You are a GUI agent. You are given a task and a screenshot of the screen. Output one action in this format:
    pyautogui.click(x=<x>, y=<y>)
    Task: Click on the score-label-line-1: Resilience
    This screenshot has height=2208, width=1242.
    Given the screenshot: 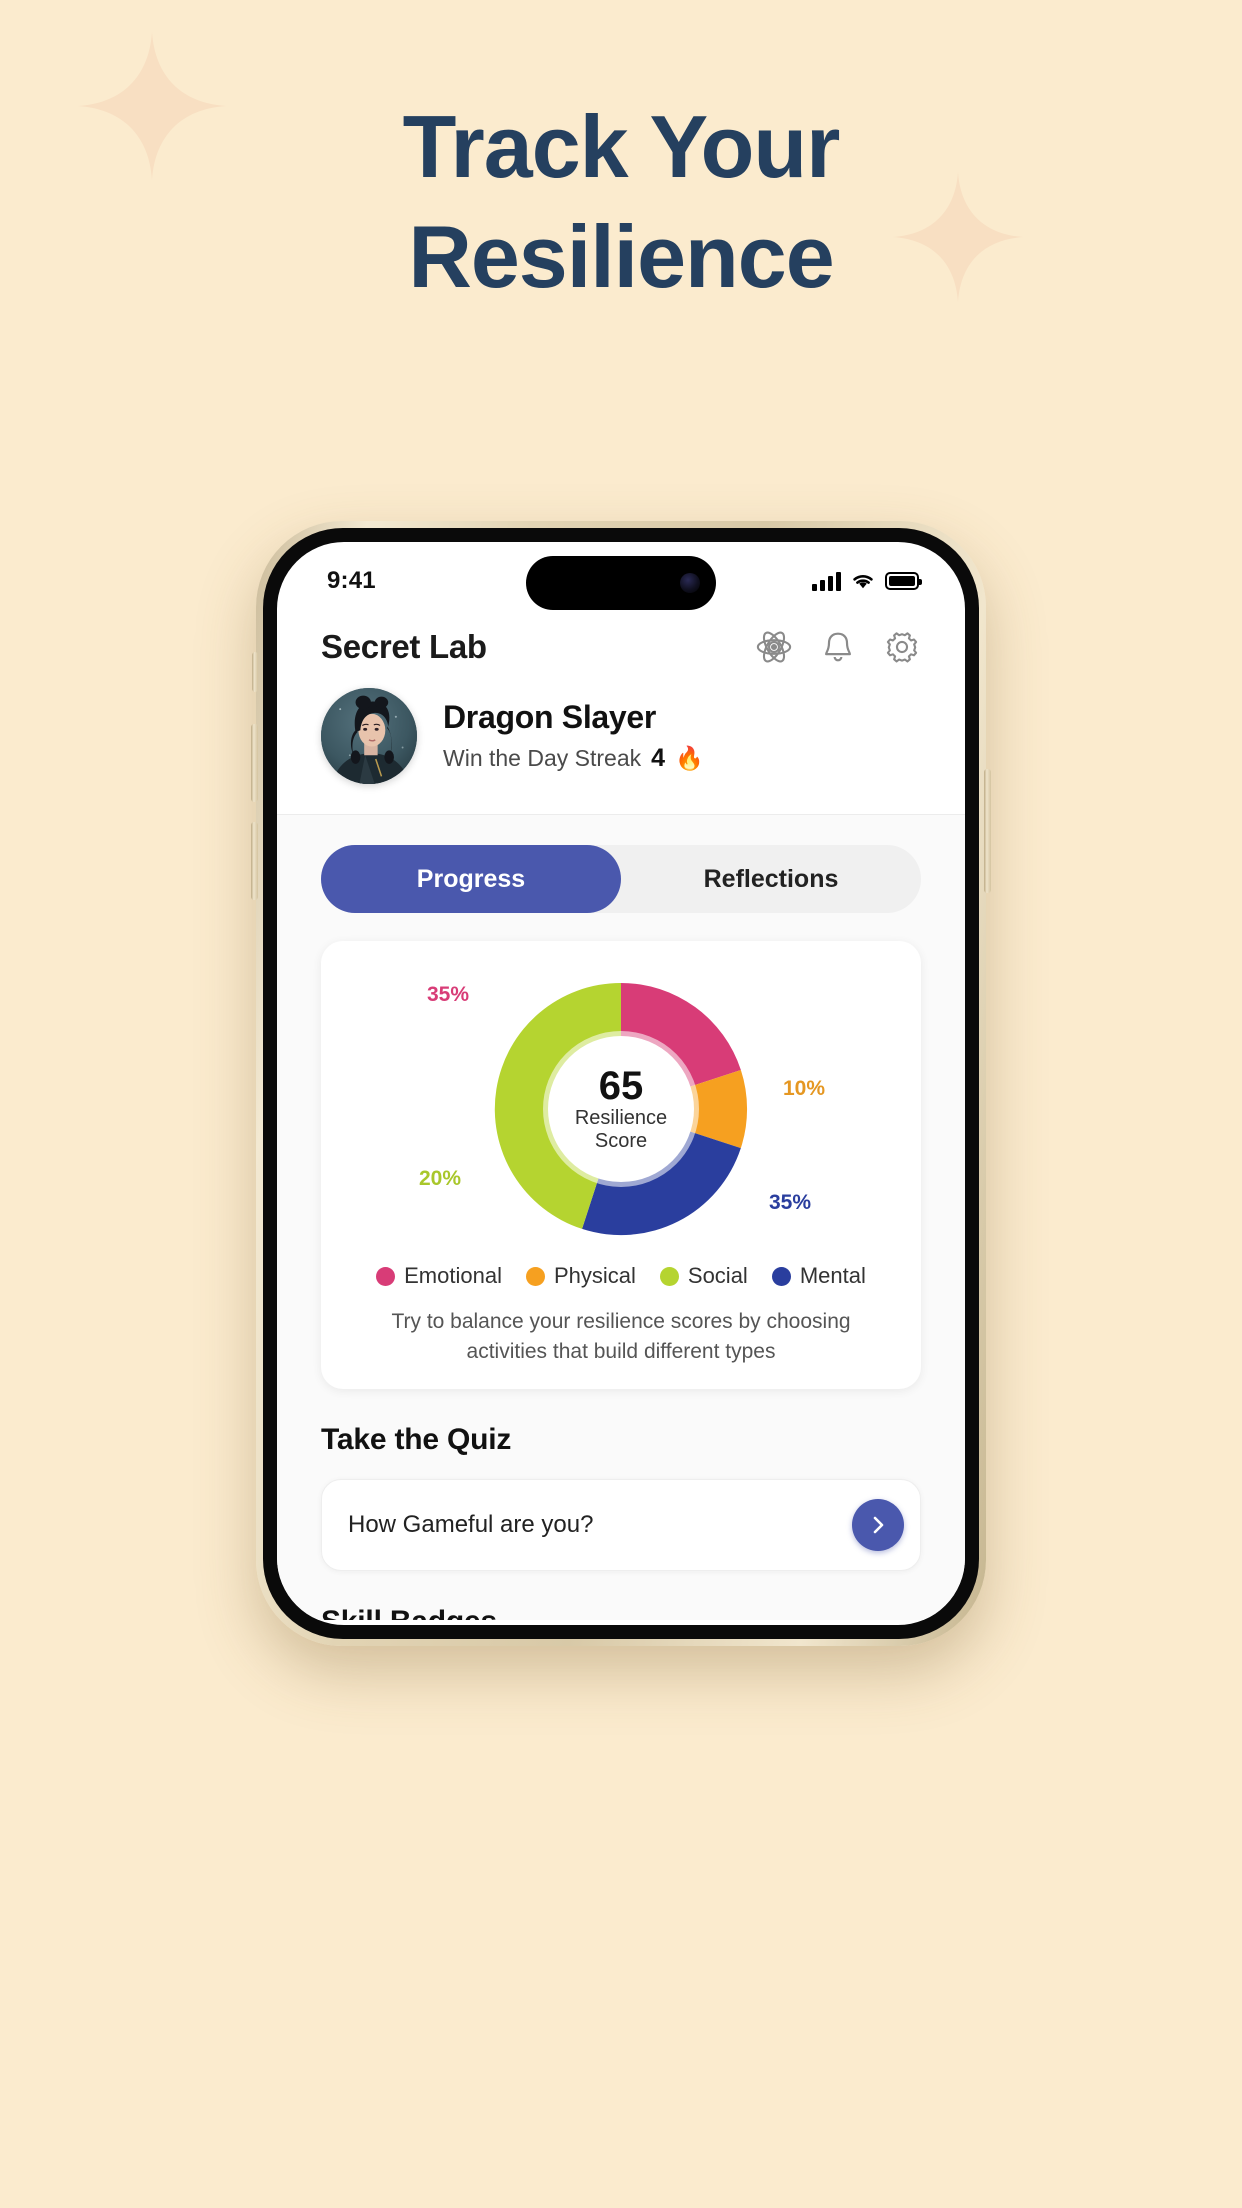 What is the action you would take?
    pyautogui.click(x=621, y=1117)
    